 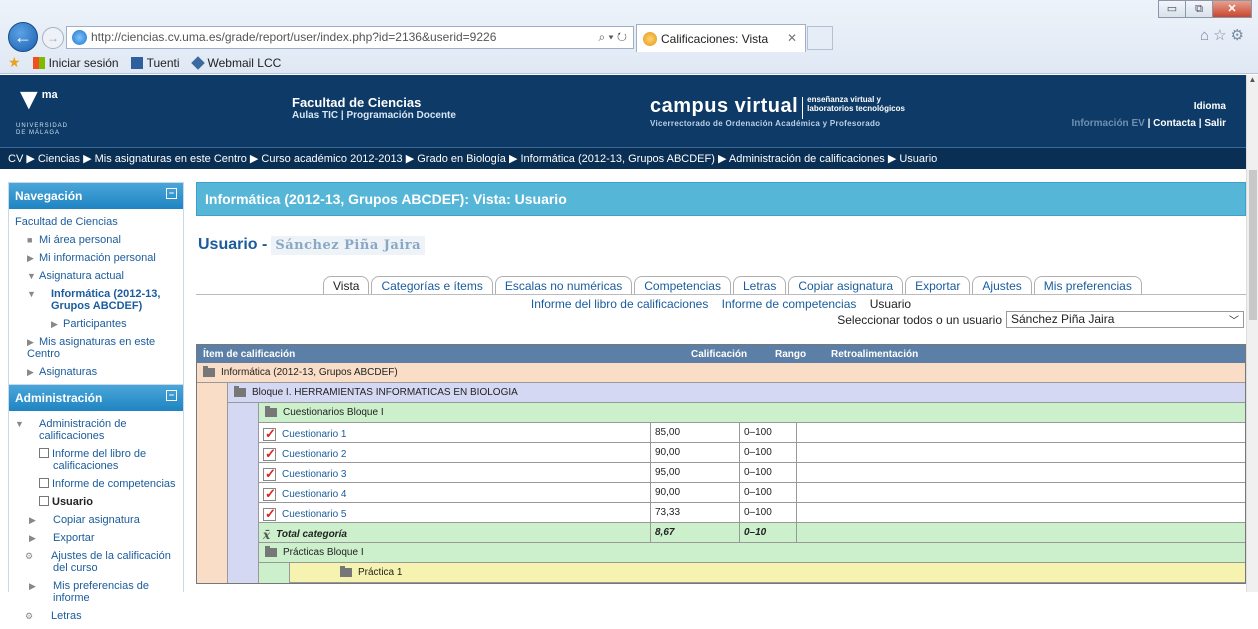 What do you see at coordinates (789, 304) in the screenshot?
I see `subtab-competencias: Informe de competencias` at bounding box center [789, 304].